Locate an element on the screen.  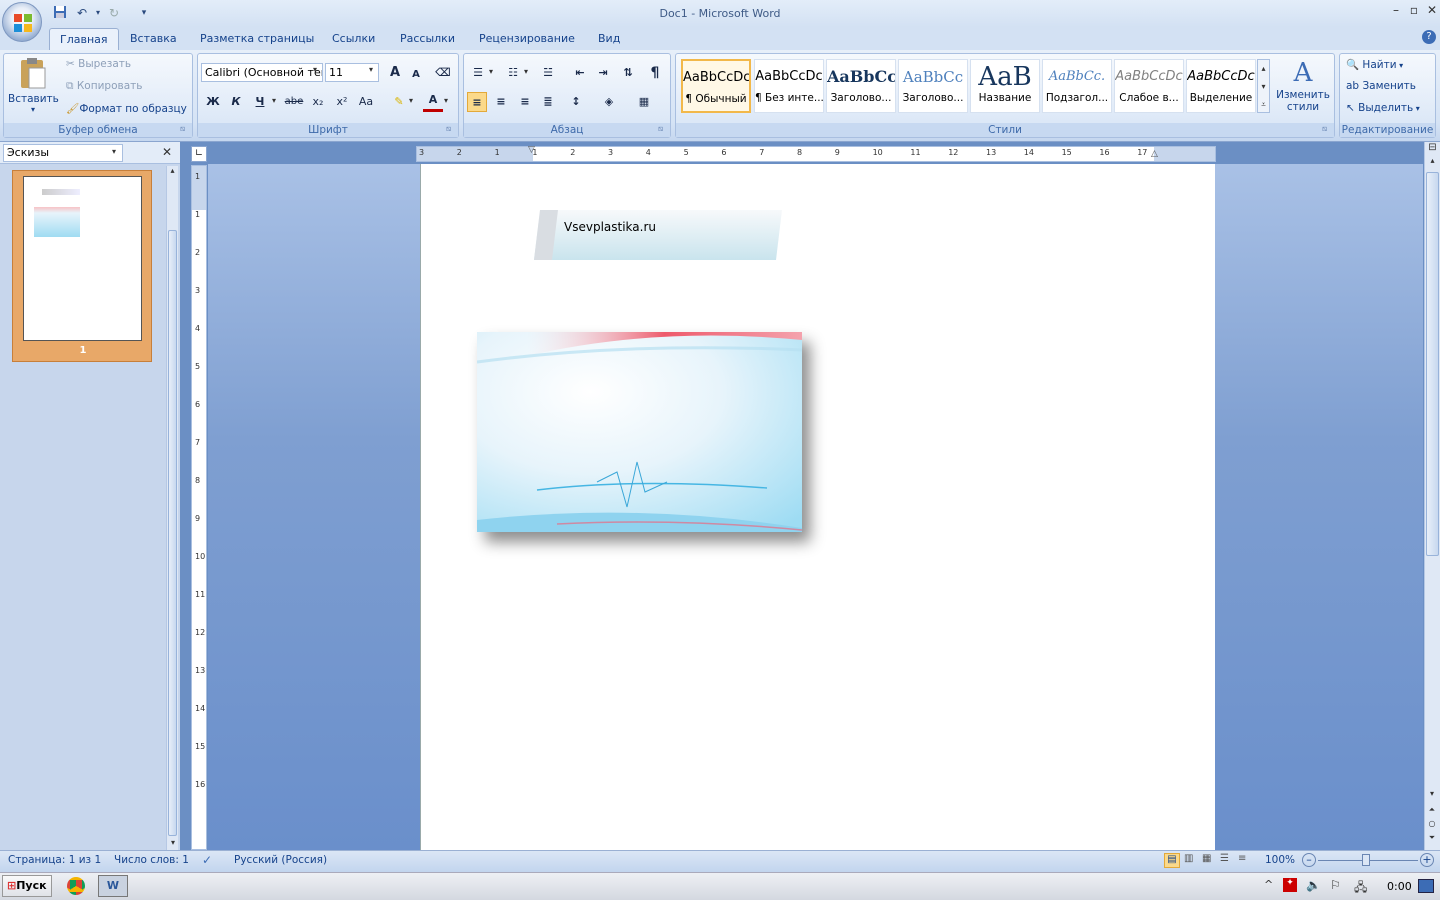
save-icon is located at coordinates (60, 13).